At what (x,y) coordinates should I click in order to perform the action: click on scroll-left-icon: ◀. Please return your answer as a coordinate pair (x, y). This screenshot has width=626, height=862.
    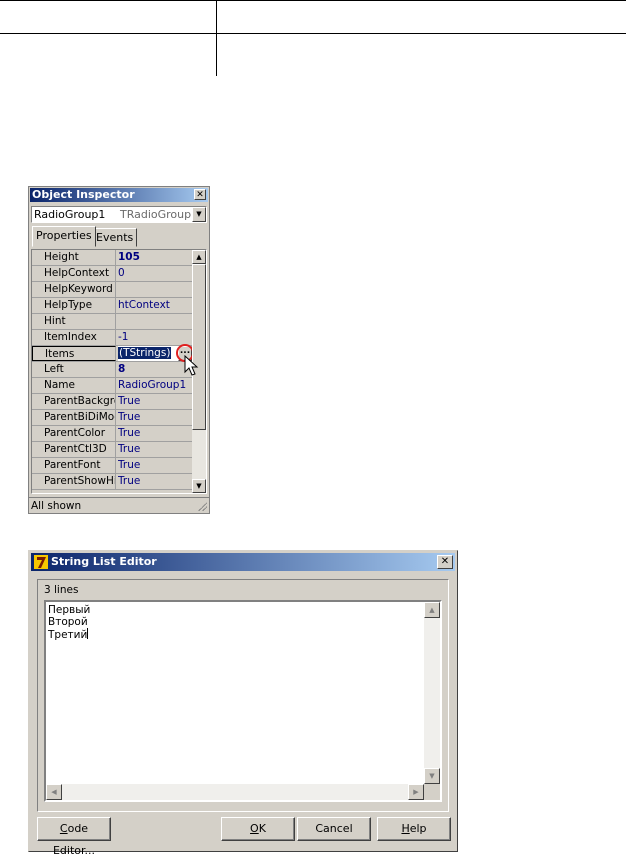
    Looking at the image, I should click on (54, 792).